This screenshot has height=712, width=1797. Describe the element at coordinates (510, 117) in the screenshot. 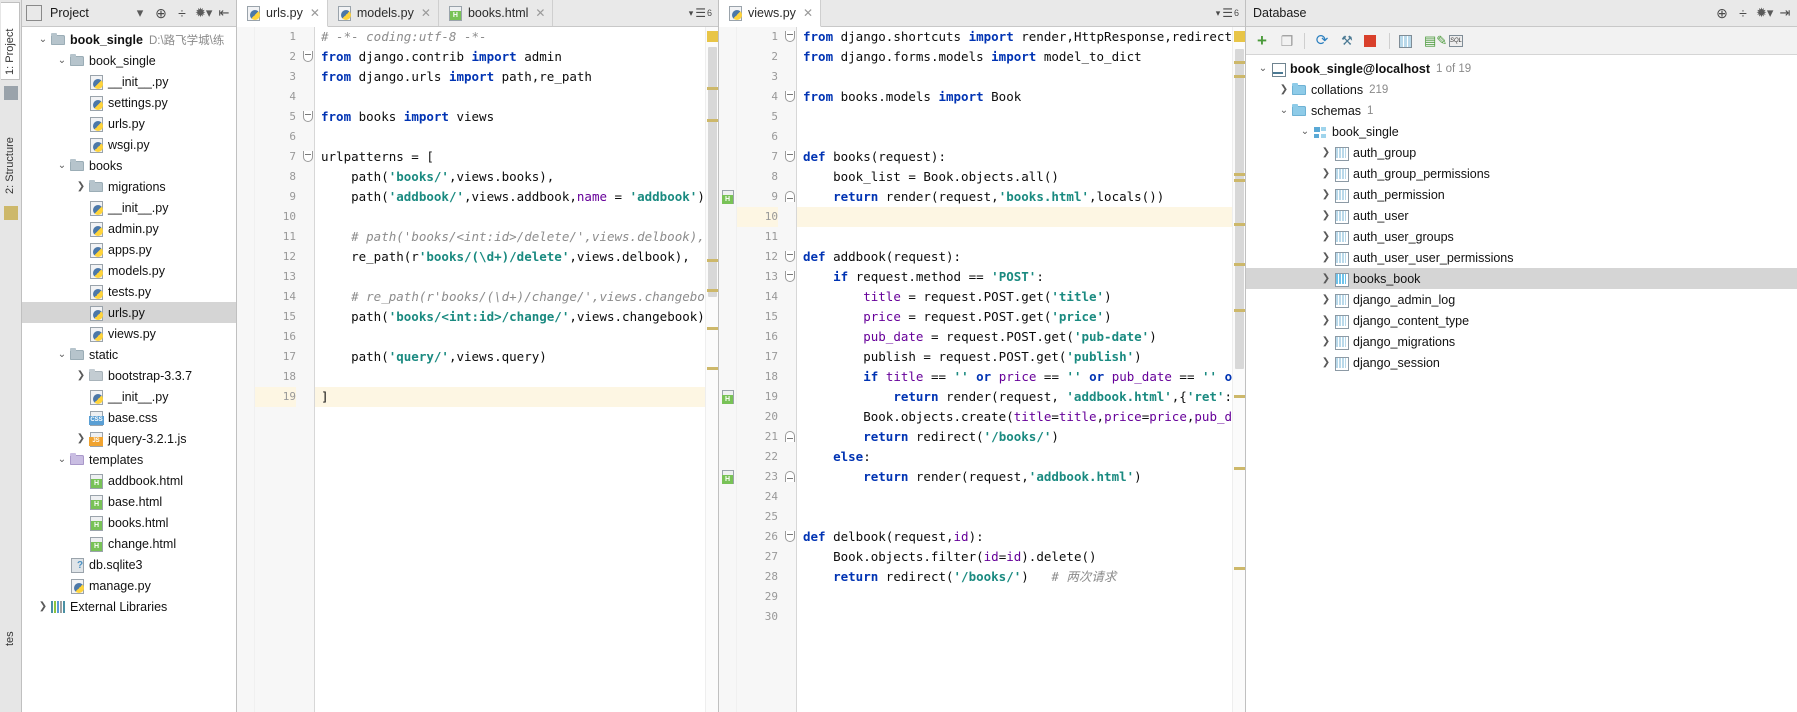

I see `code-line: from books import views` at that location.